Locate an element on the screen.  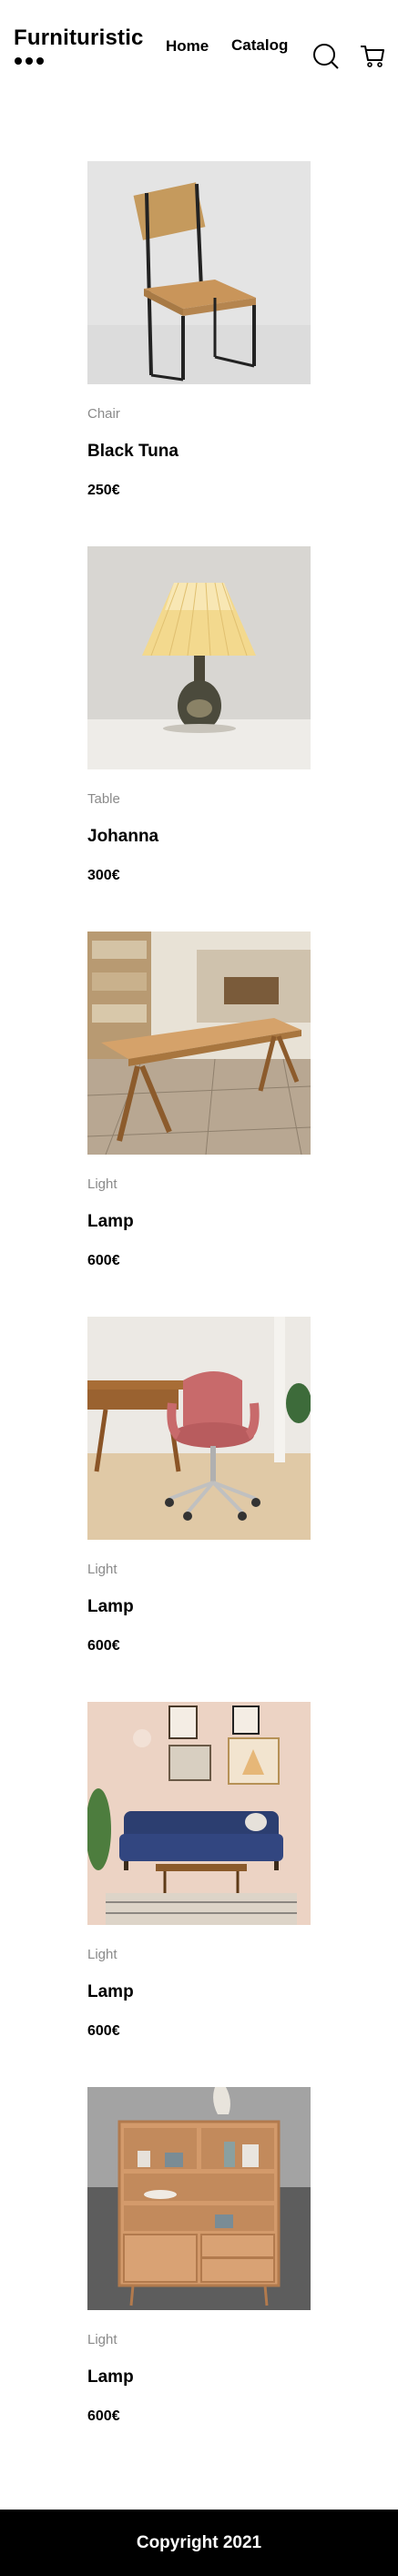
product-image-chair is located at coordinates (199, 272).